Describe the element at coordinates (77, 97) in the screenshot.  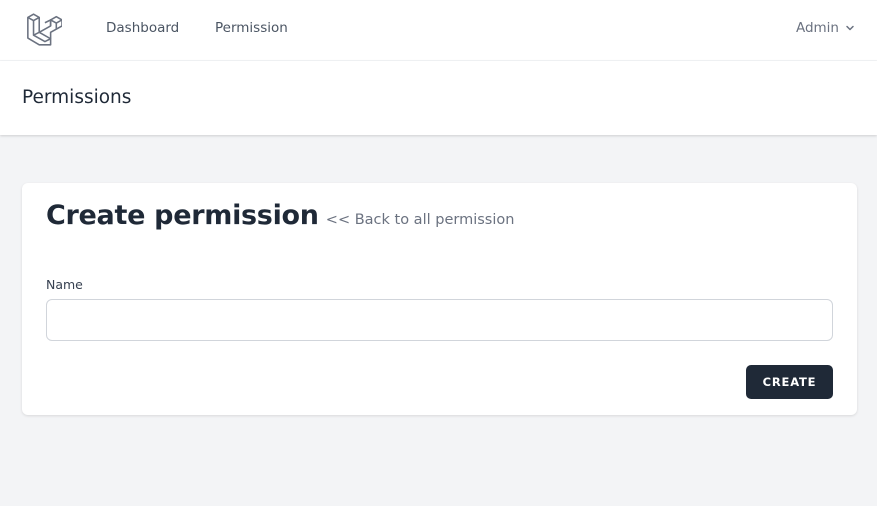
I see `page-title: Permissions` at that location.